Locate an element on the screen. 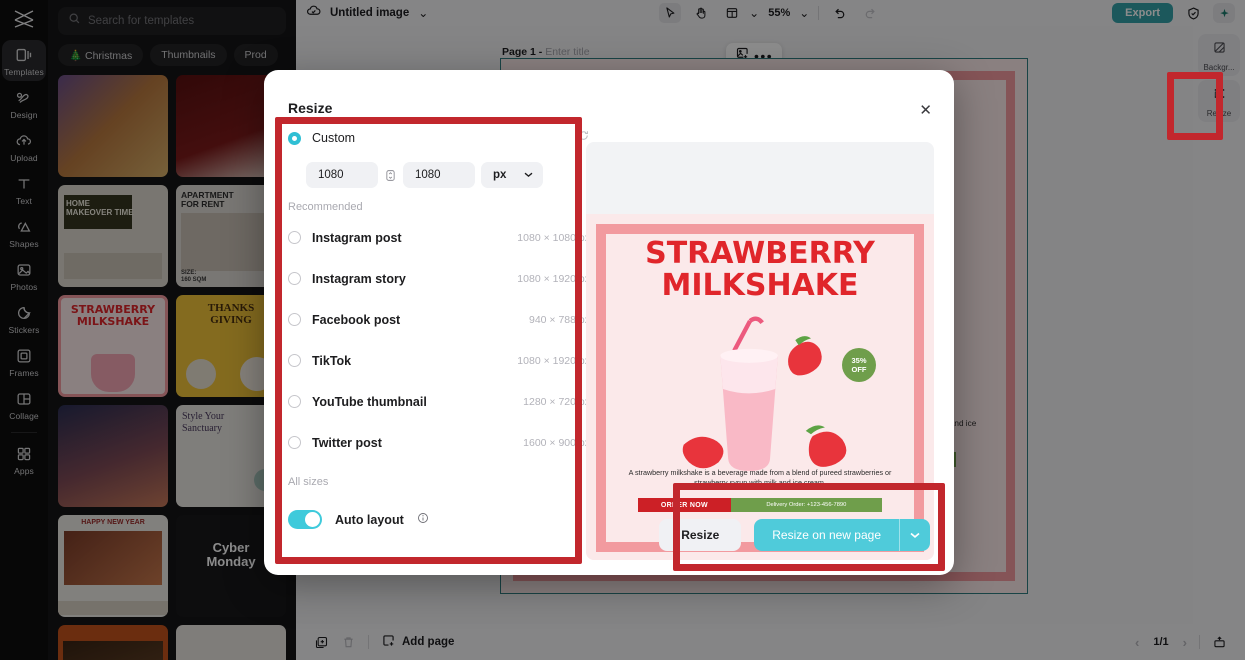 The image size is (1245, 660). height-input: 1080 is located at coordinates (439, 175).